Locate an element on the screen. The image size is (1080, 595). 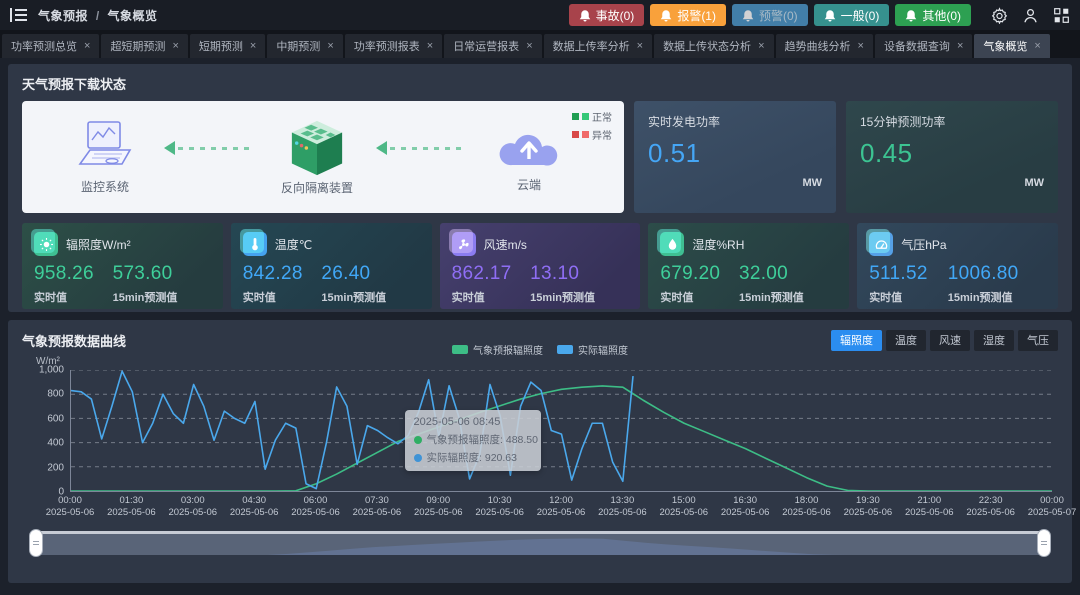
datazoom-left-handle is located at coordinates (36, 543).